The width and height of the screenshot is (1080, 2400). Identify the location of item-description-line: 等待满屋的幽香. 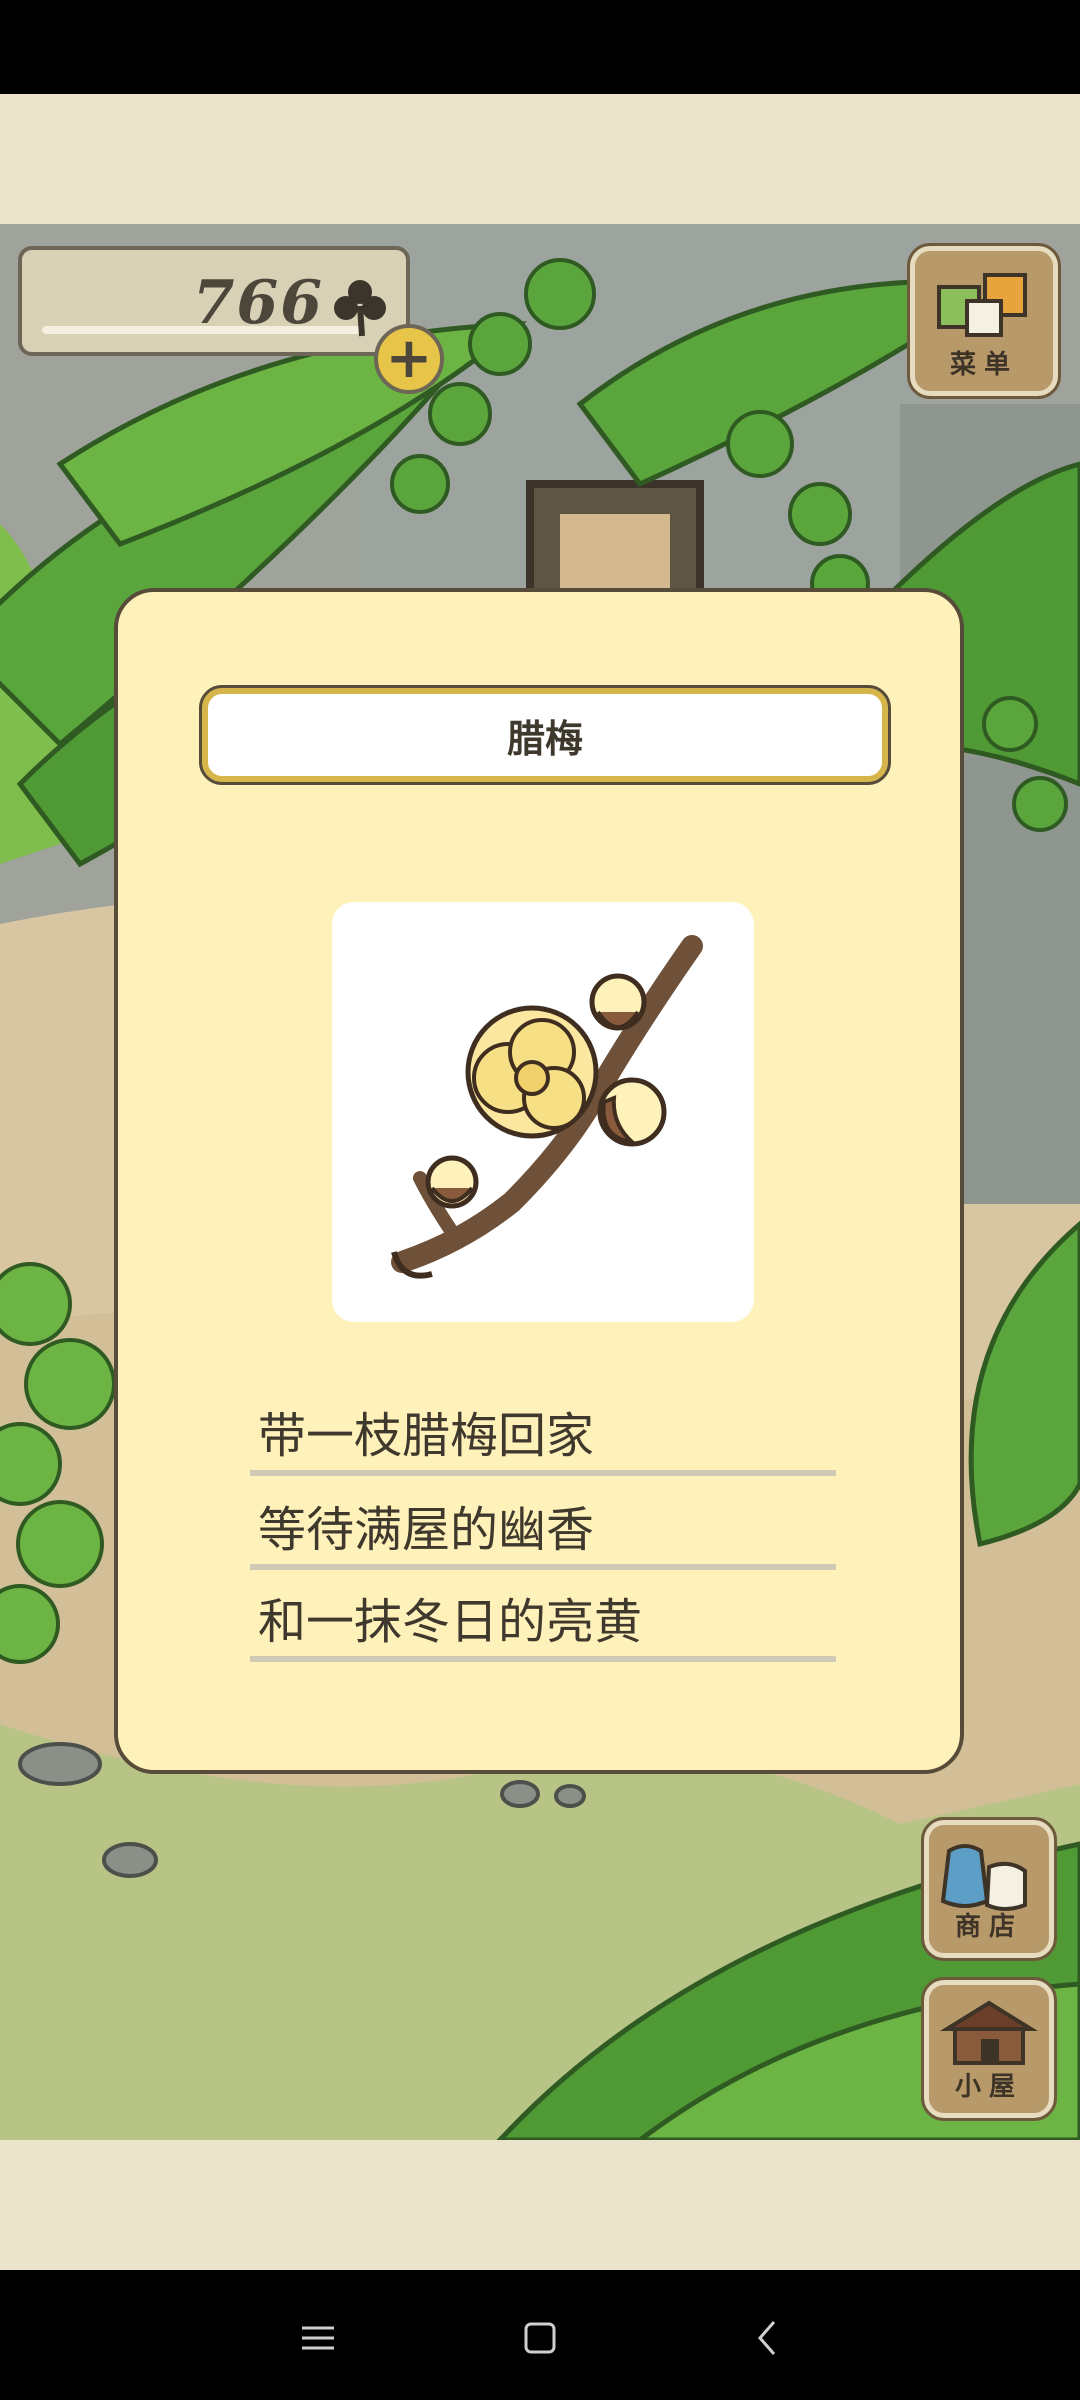
(543, 1536).